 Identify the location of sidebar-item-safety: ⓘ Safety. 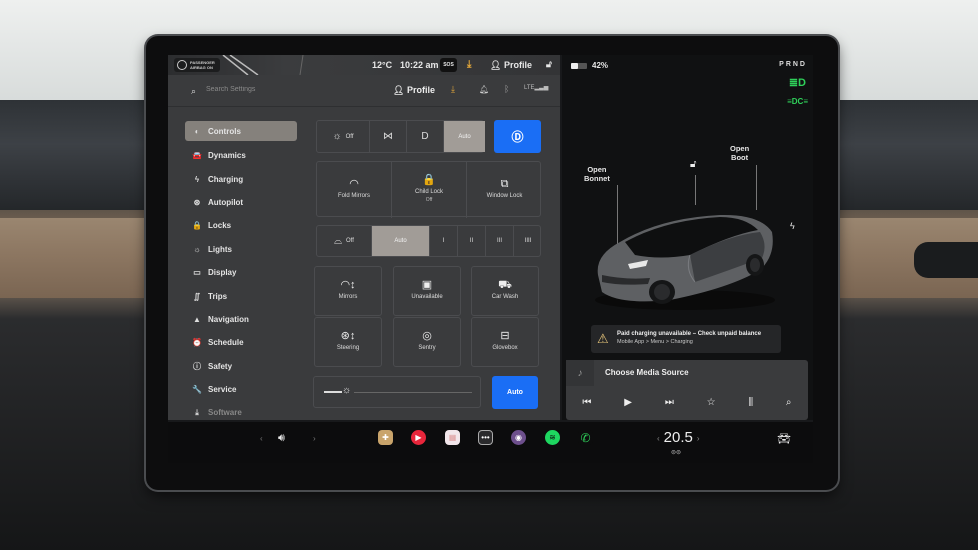
(241, 366).